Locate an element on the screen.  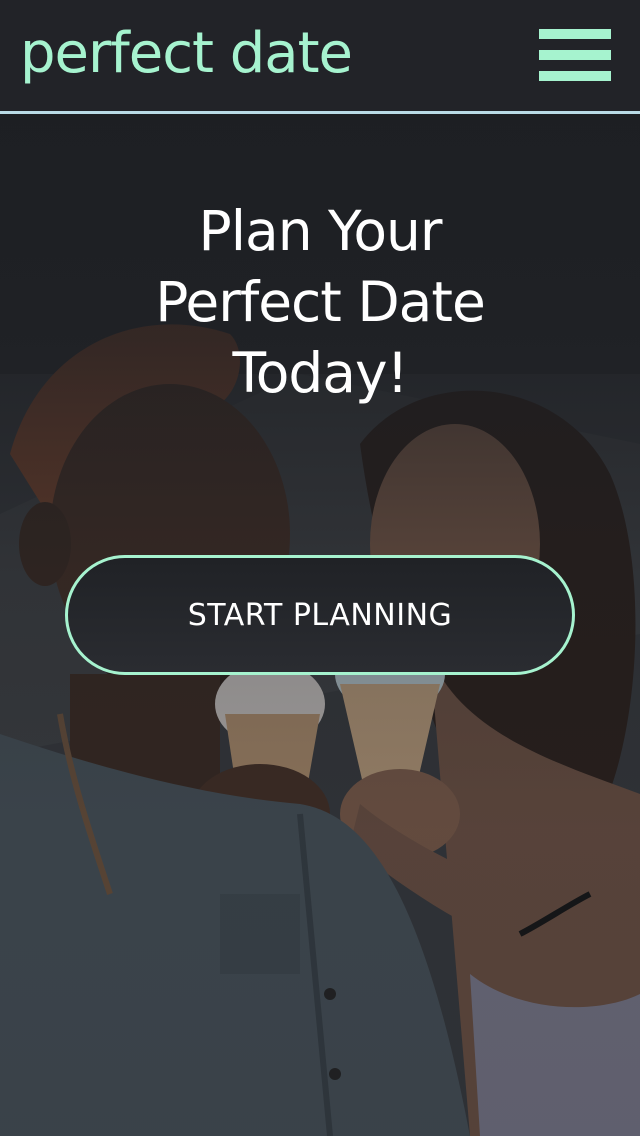
hamburger-menu-icon is located at coordinates (575, 55).